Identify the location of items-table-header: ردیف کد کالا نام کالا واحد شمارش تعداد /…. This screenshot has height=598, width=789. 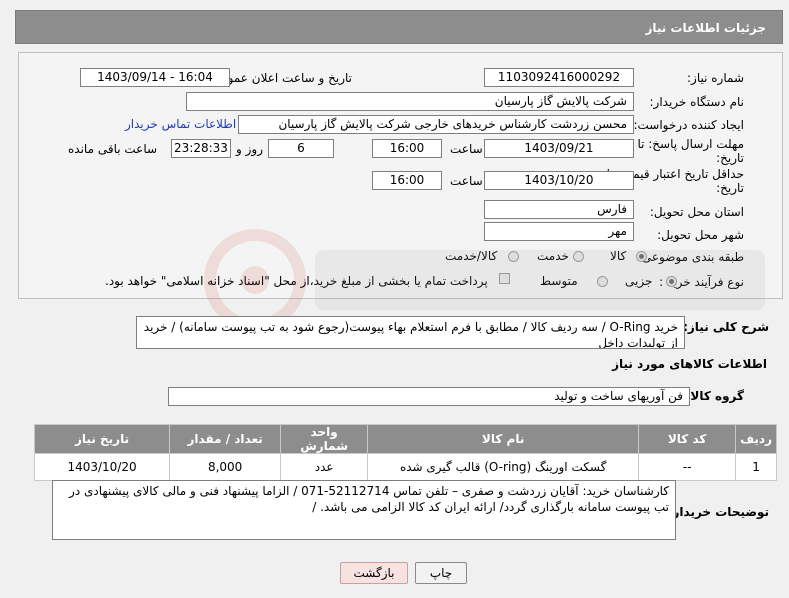
(405, 439).